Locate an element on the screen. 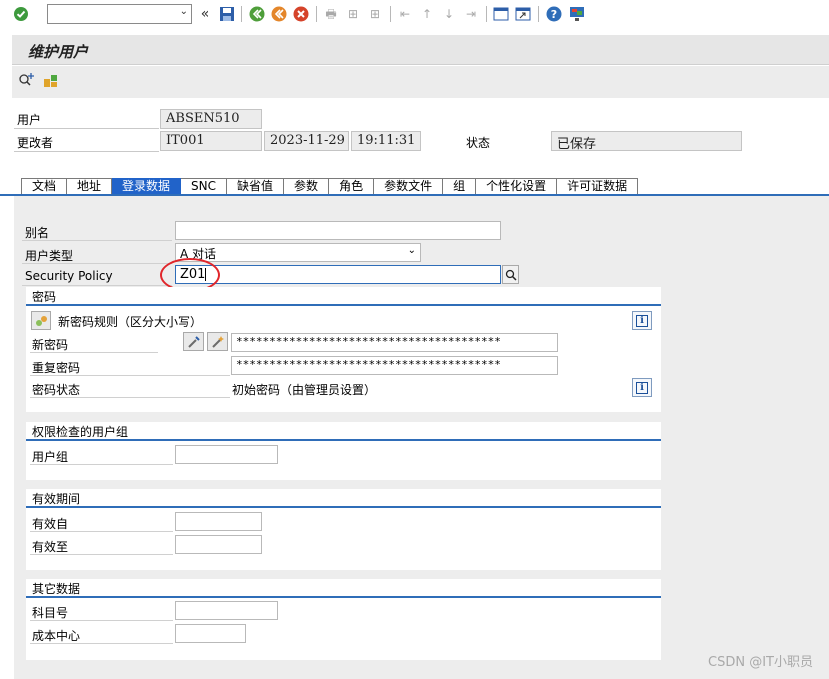 The width and height of the screenshot is (829, 679). status-label: 状态 is located at coordinates (478, 143).